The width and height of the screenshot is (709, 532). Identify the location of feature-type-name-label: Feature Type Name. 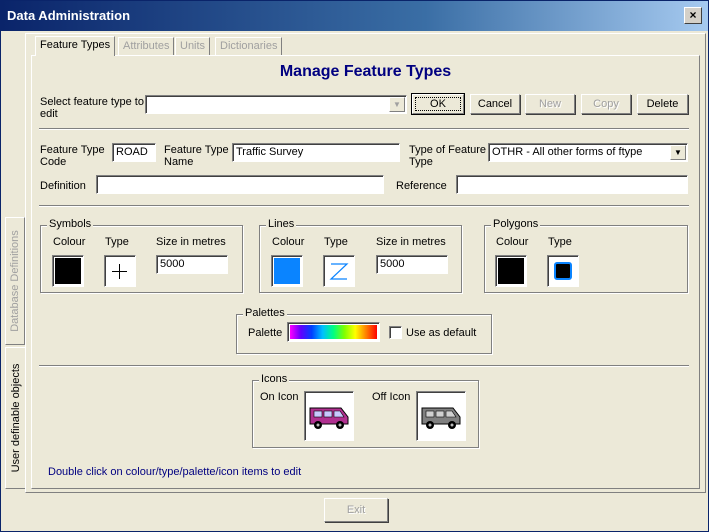
(196, 156).